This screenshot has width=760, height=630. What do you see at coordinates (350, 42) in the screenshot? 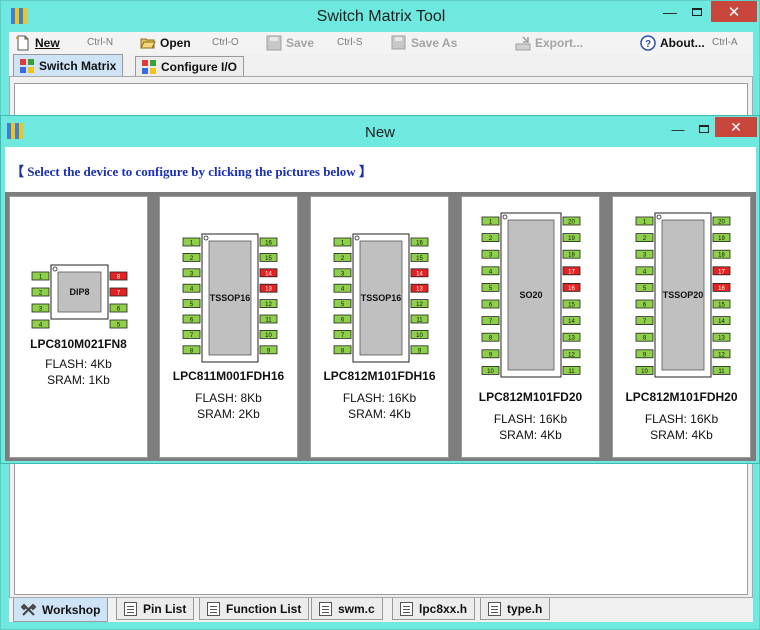
I see `save-shortcut: Ctrl-S` at bounding box center [350, 42].